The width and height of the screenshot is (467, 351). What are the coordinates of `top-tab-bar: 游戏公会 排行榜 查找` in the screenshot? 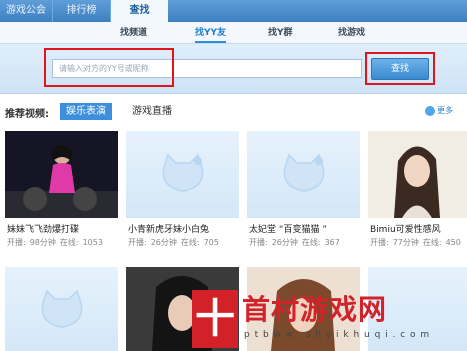 It's located at (233, 11).